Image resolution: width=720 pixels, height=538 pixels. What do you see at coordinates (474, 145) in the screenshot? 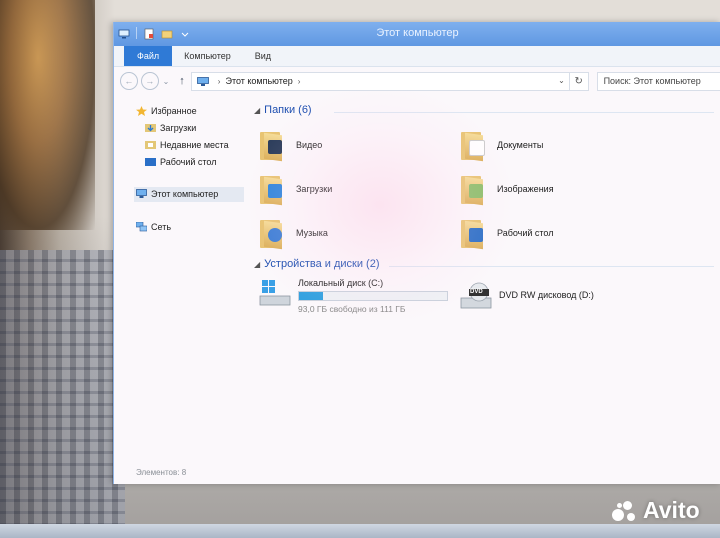
I see `documents-folder-icon` at bounding box center [474, 145].